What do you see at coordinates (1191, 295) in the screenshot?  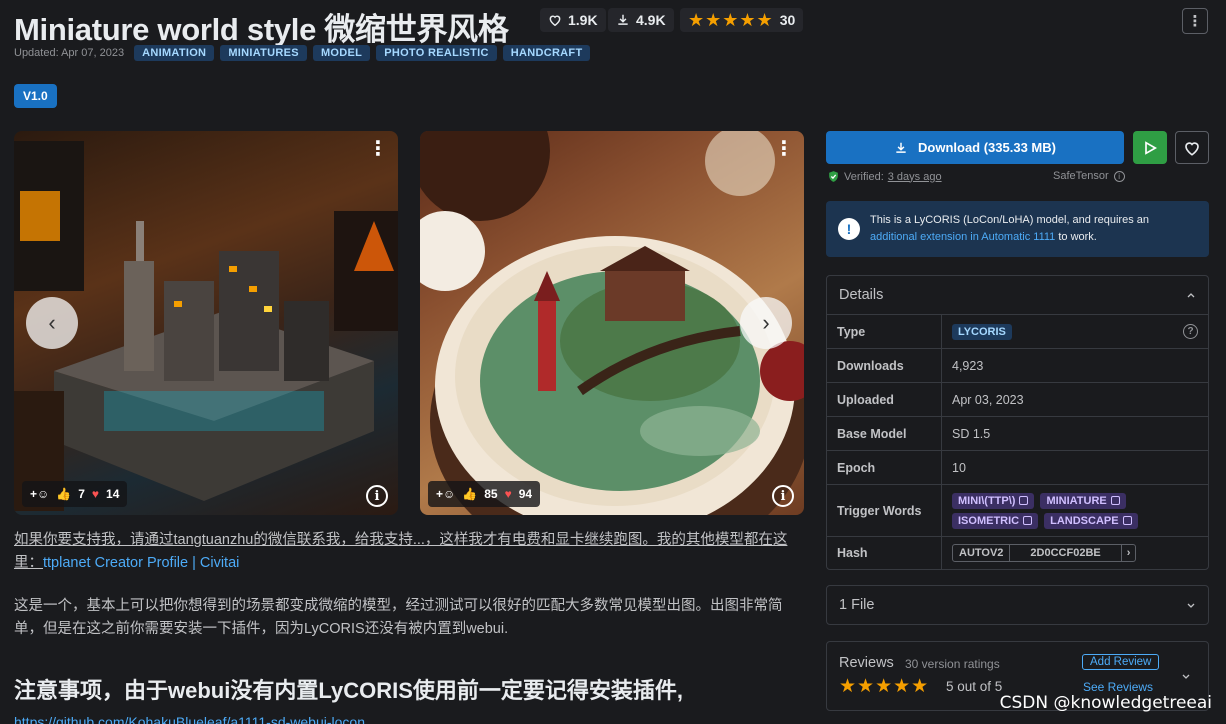 I see `chevron-up-icon` at bounding box center [1191, 295].